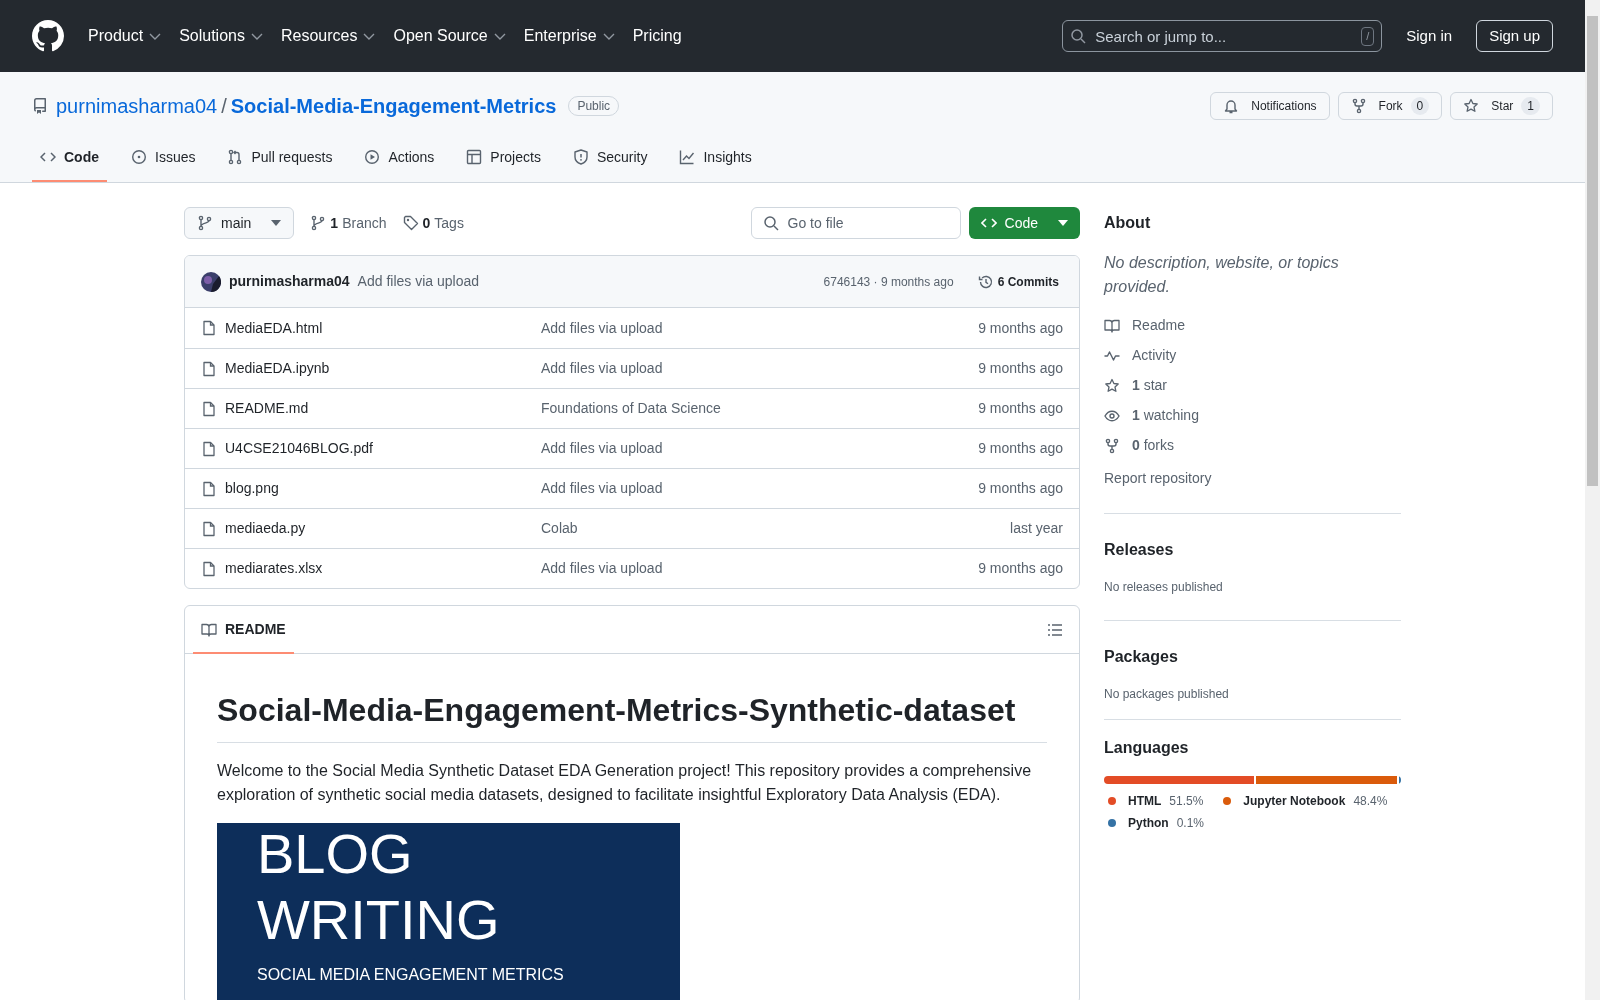 This screenshot has width=1600, height=1000. I want to click on outline-icon, so click(1055, 629).